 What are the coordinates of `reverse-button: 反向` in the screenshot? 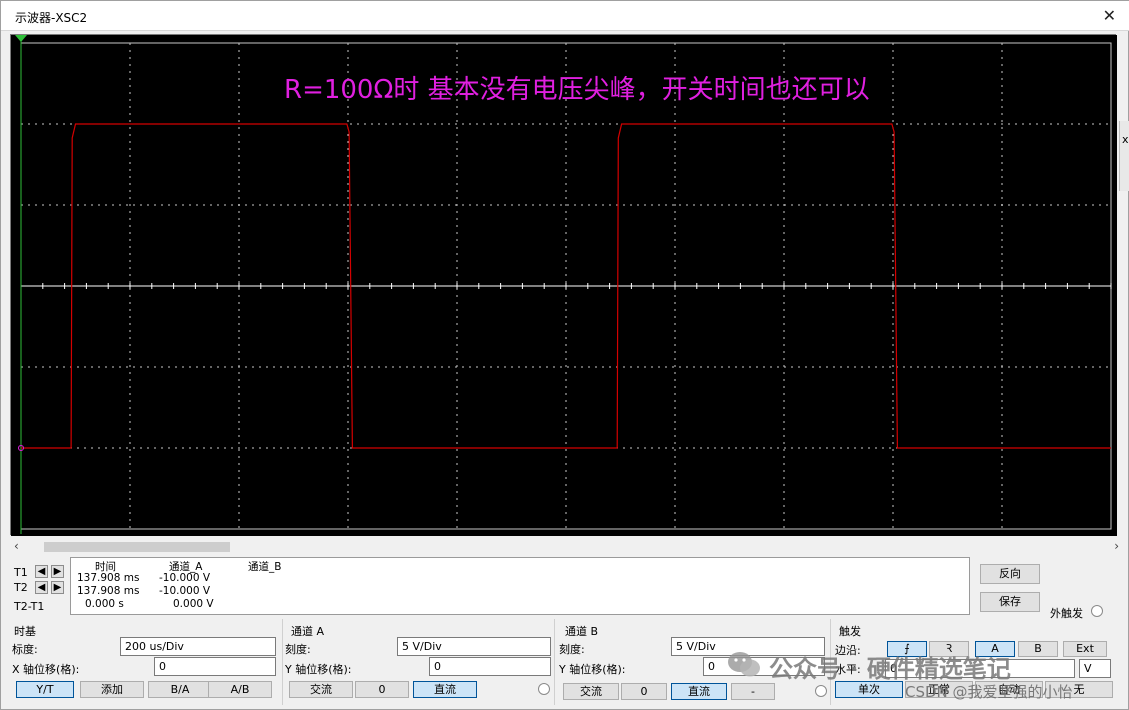 It's located at (1010, 574).